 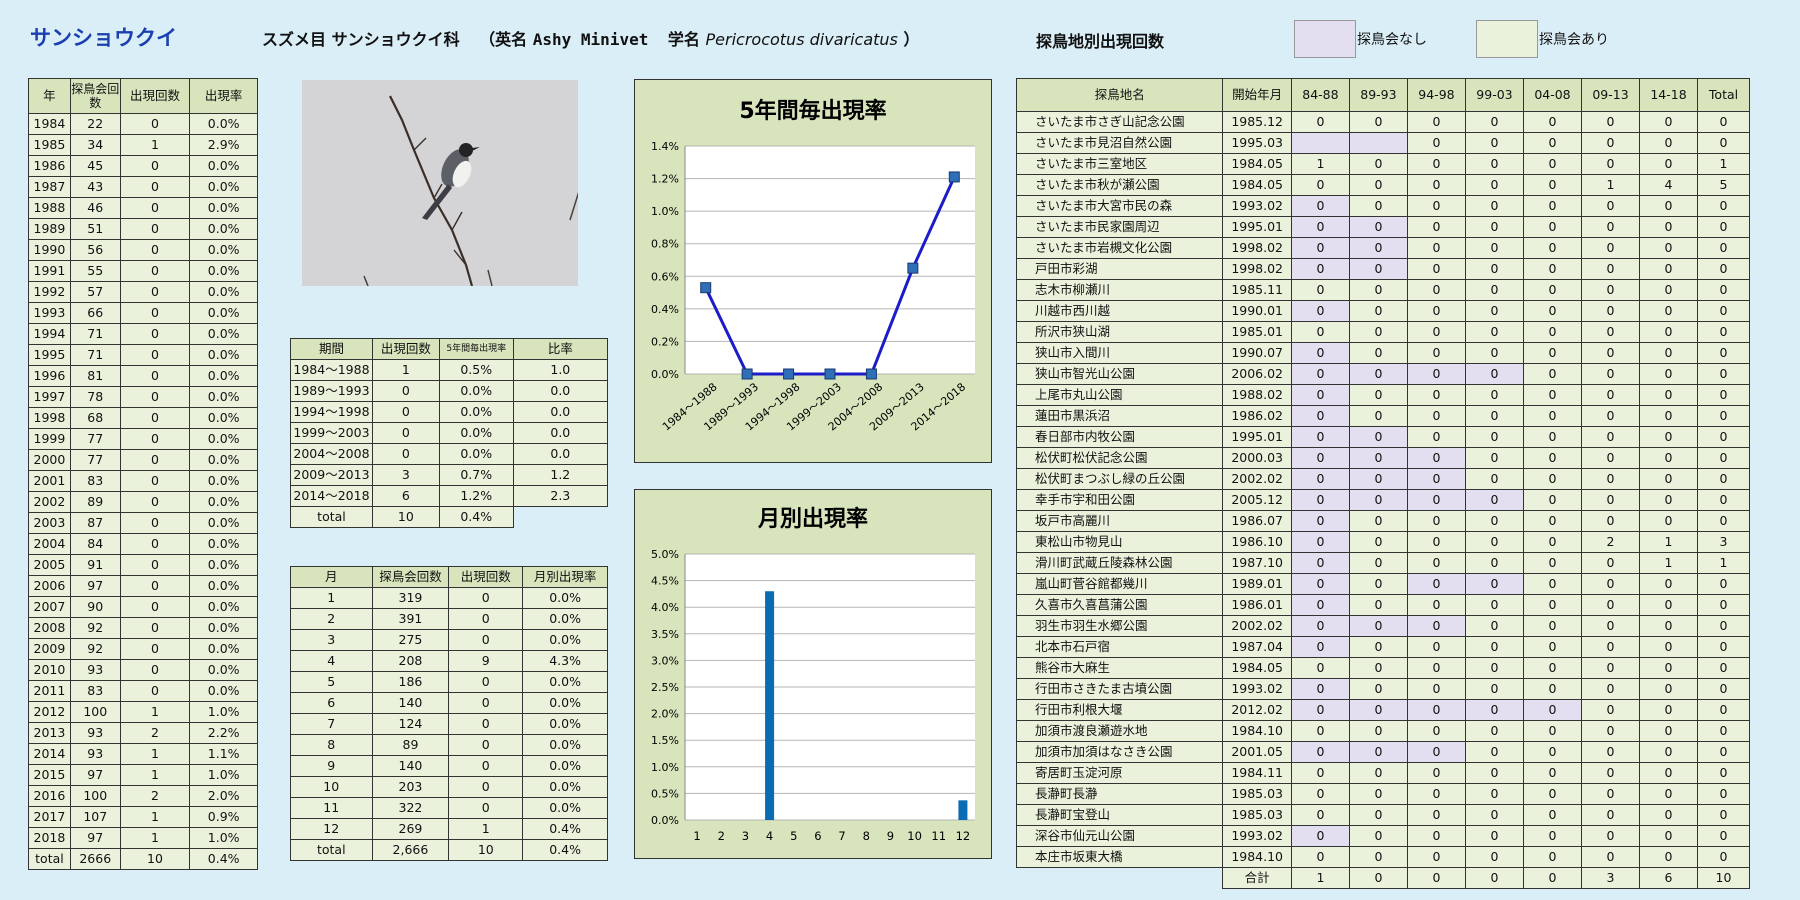 I want to click on col-year: 年, so click(x=49, y=96).